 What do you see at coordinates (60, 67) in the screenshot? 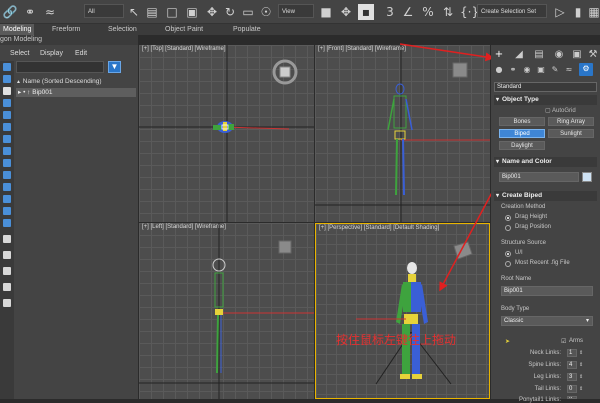
I see `explorer-search-input` at bounding box center [60, 67].